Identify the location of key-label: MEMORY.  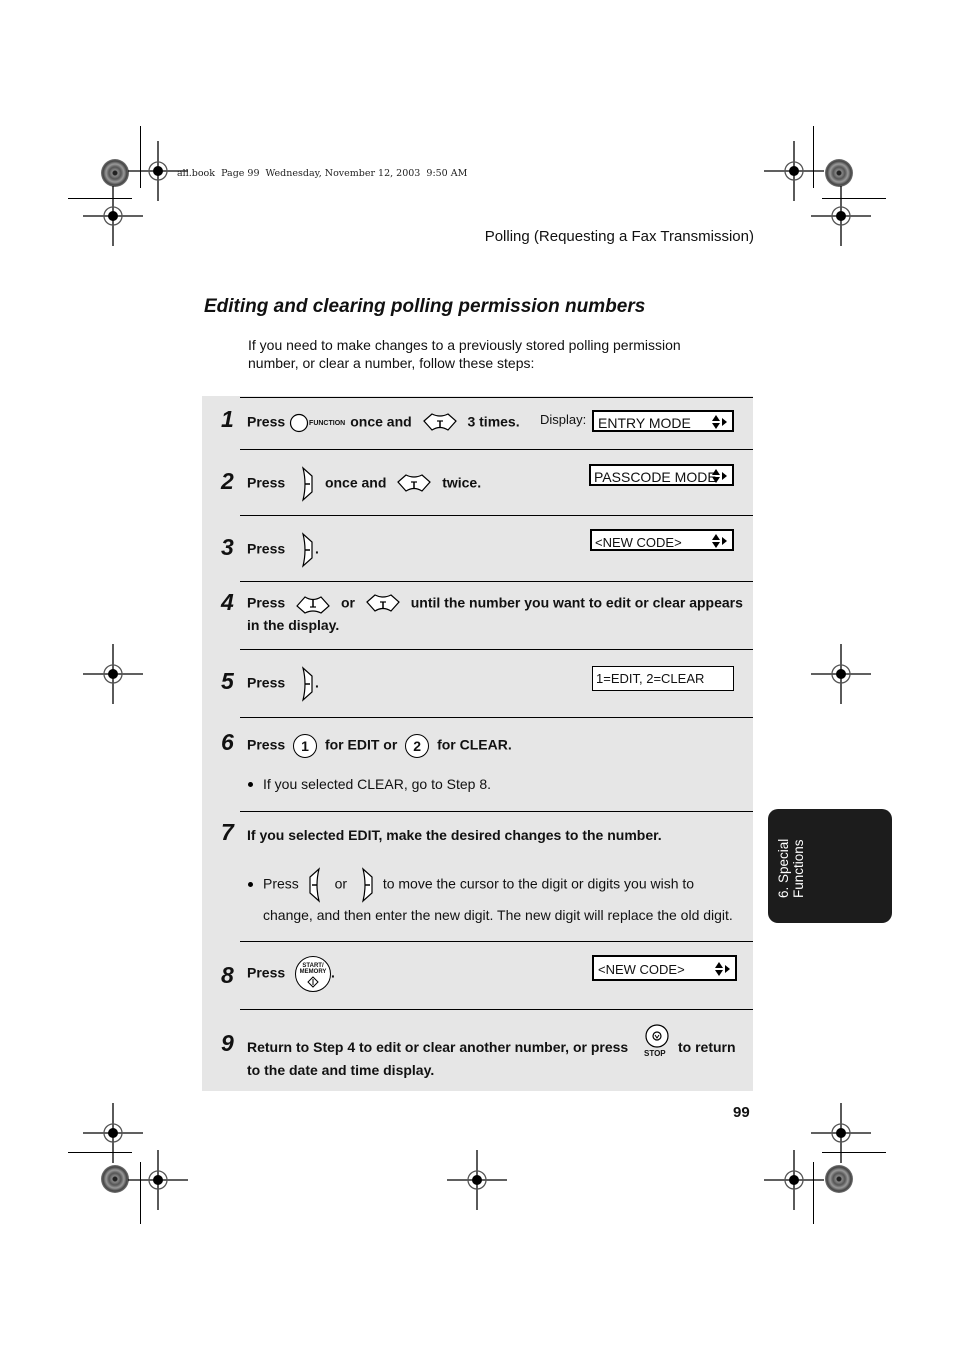
(313, 972).